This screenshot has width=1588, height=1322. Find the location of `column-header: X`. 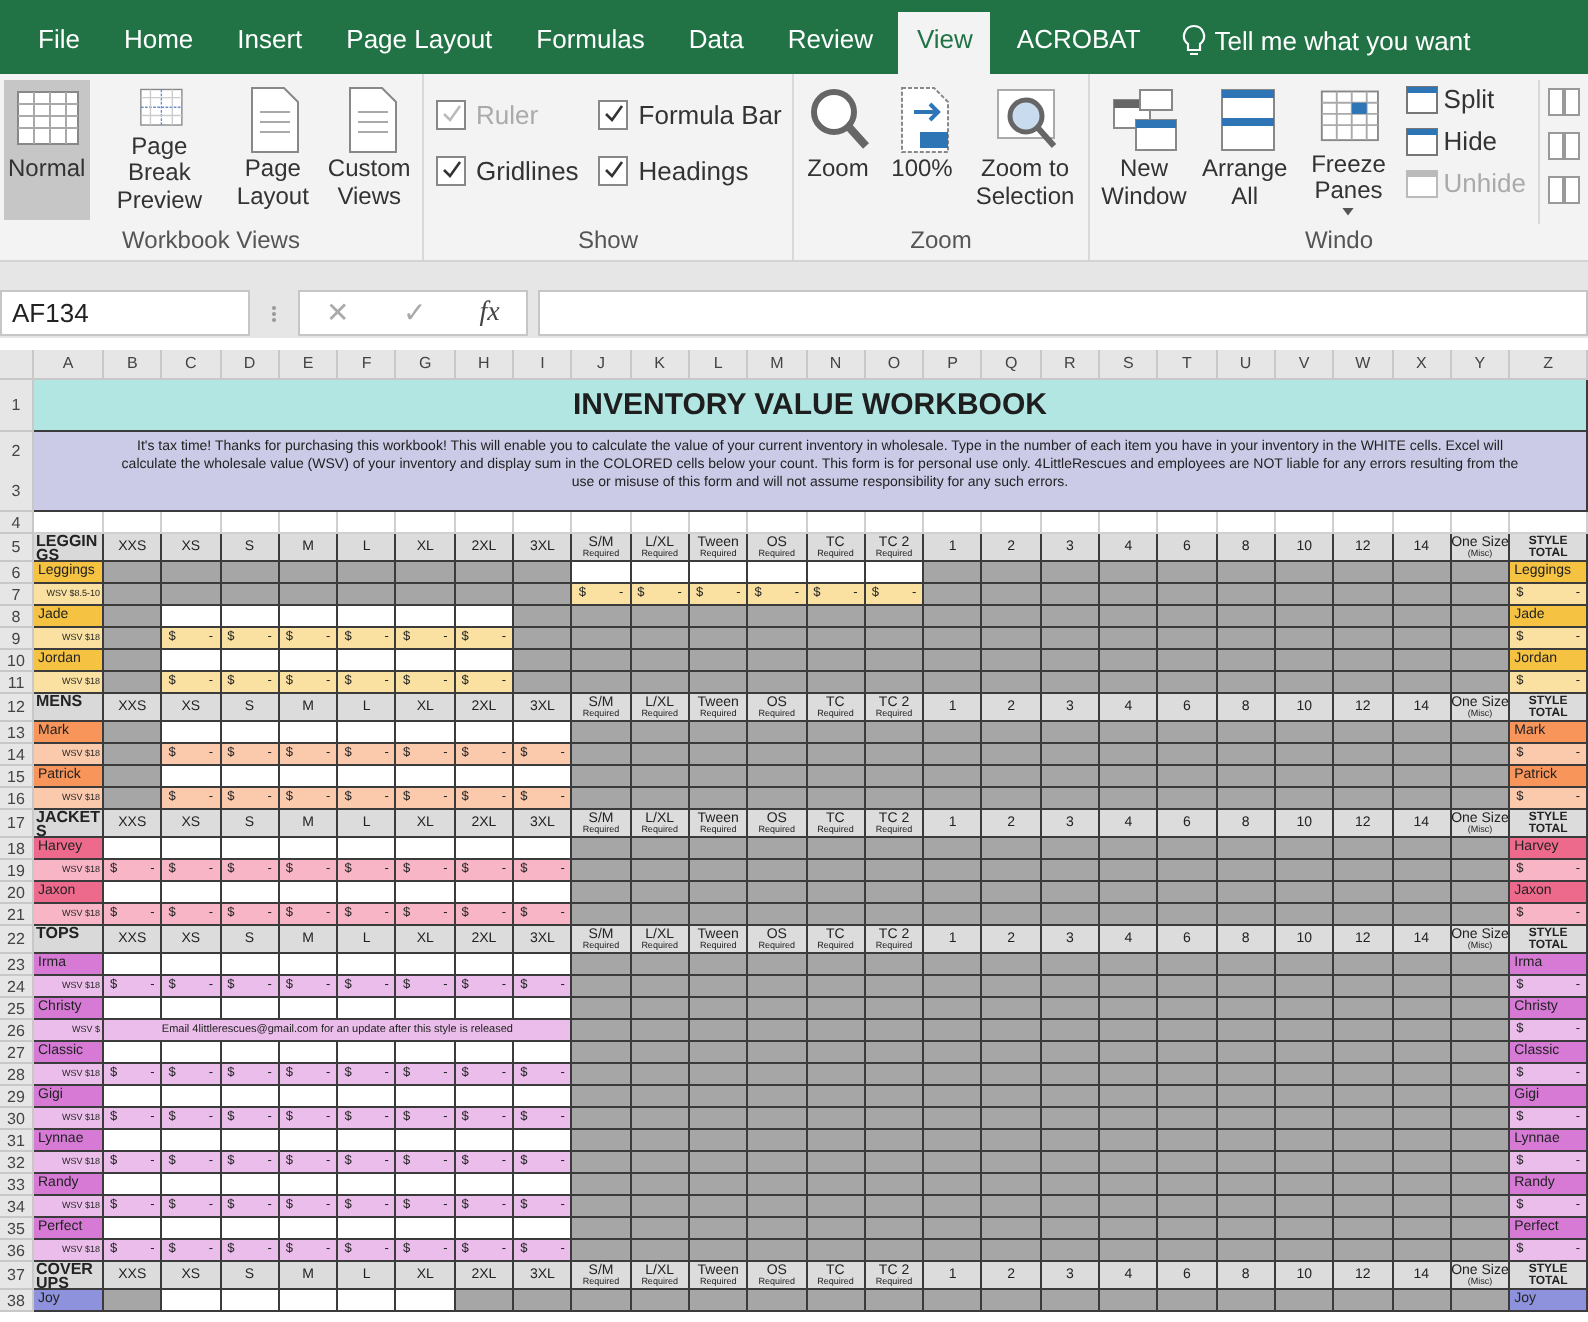

column-header: X is located at coordinates (1422, 365).